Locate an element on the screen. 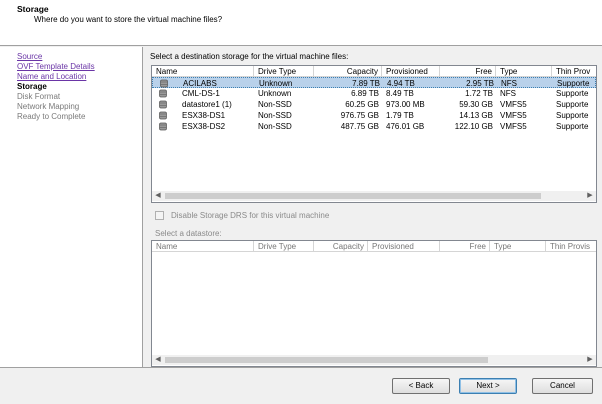 This screenshot has width=602, height=404. cell-name: datastore1 (1) is located at coordinates (207, 104).